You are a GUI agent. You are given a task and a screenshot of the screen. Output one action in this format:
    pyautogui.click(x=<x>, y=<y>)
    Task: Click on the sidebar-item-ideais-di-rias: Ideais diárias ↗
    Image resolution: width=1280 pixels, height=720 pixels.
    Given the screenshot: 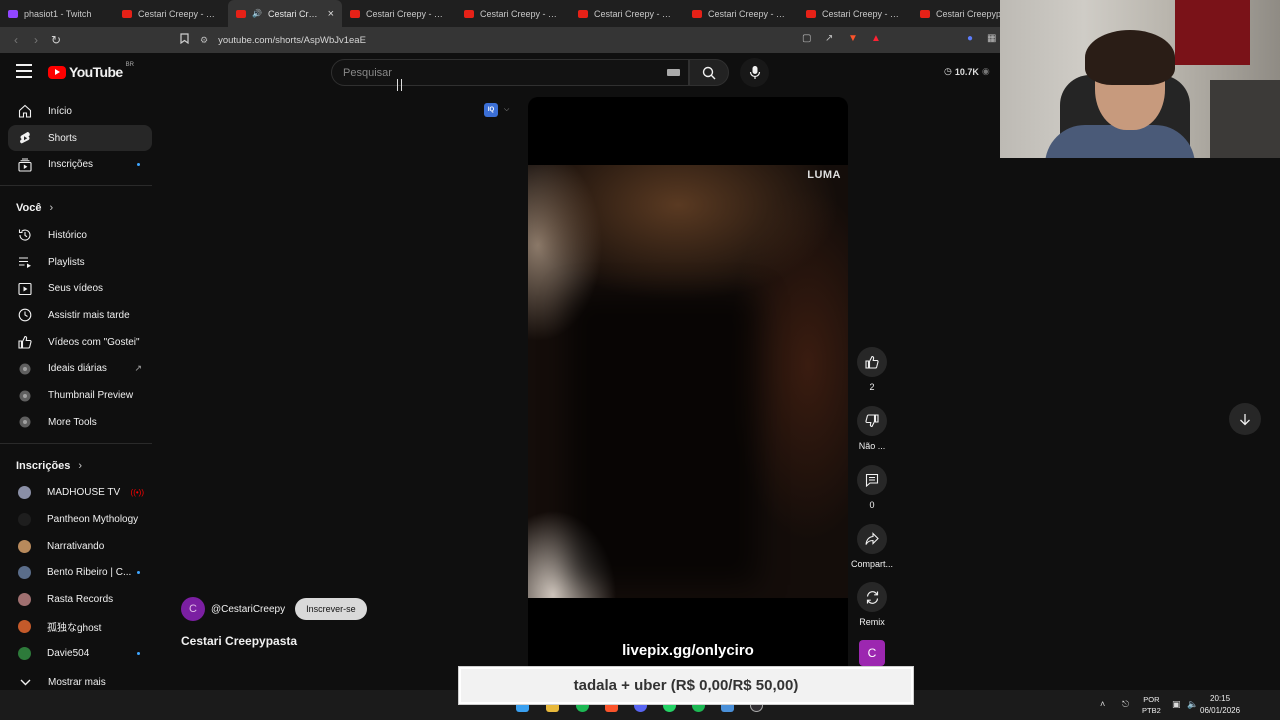 What is the action you would take?
    pyautogui.click(x=80, y=369)
    